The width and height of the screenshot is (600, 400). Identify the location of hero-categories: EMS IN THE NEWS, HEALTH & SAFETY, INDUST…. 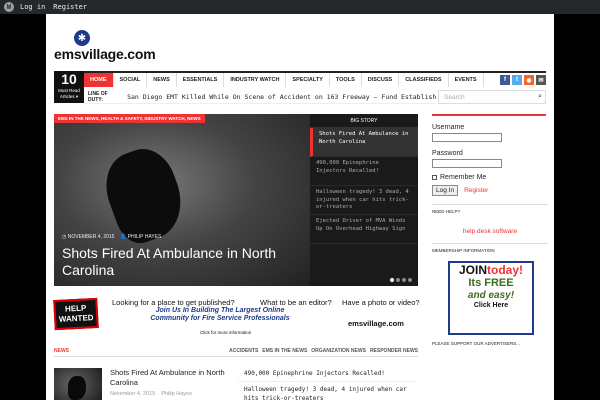
(129, 118).